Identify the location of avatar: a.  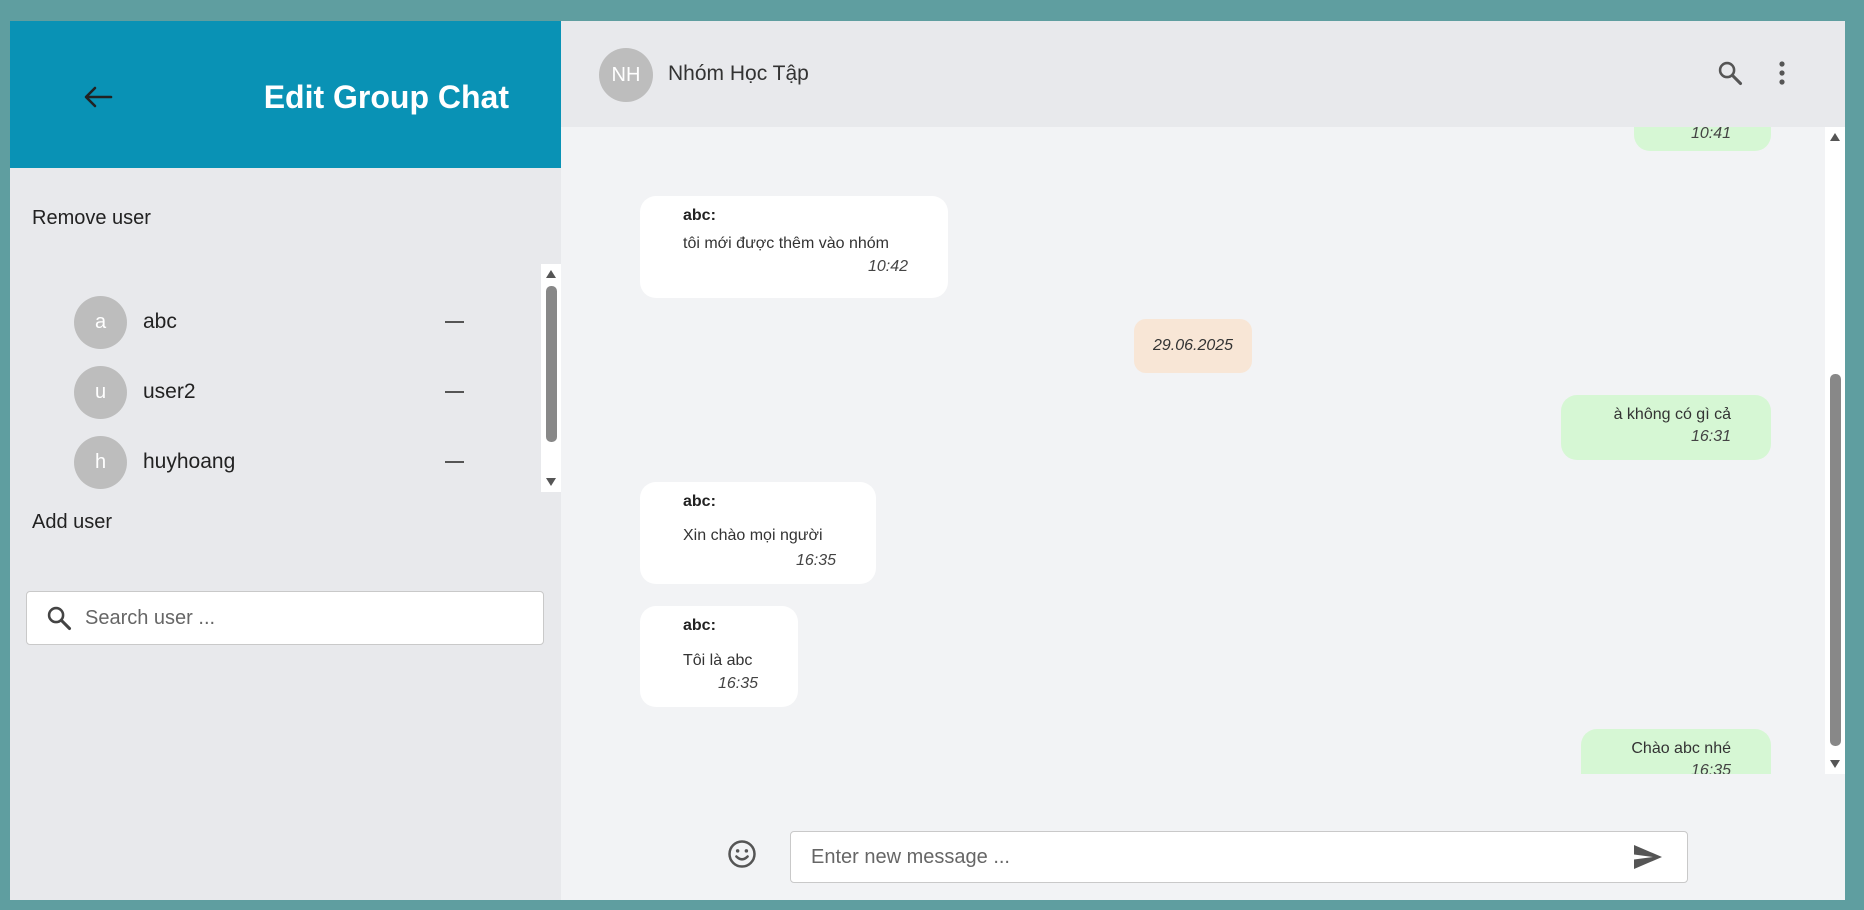
(100, 322).